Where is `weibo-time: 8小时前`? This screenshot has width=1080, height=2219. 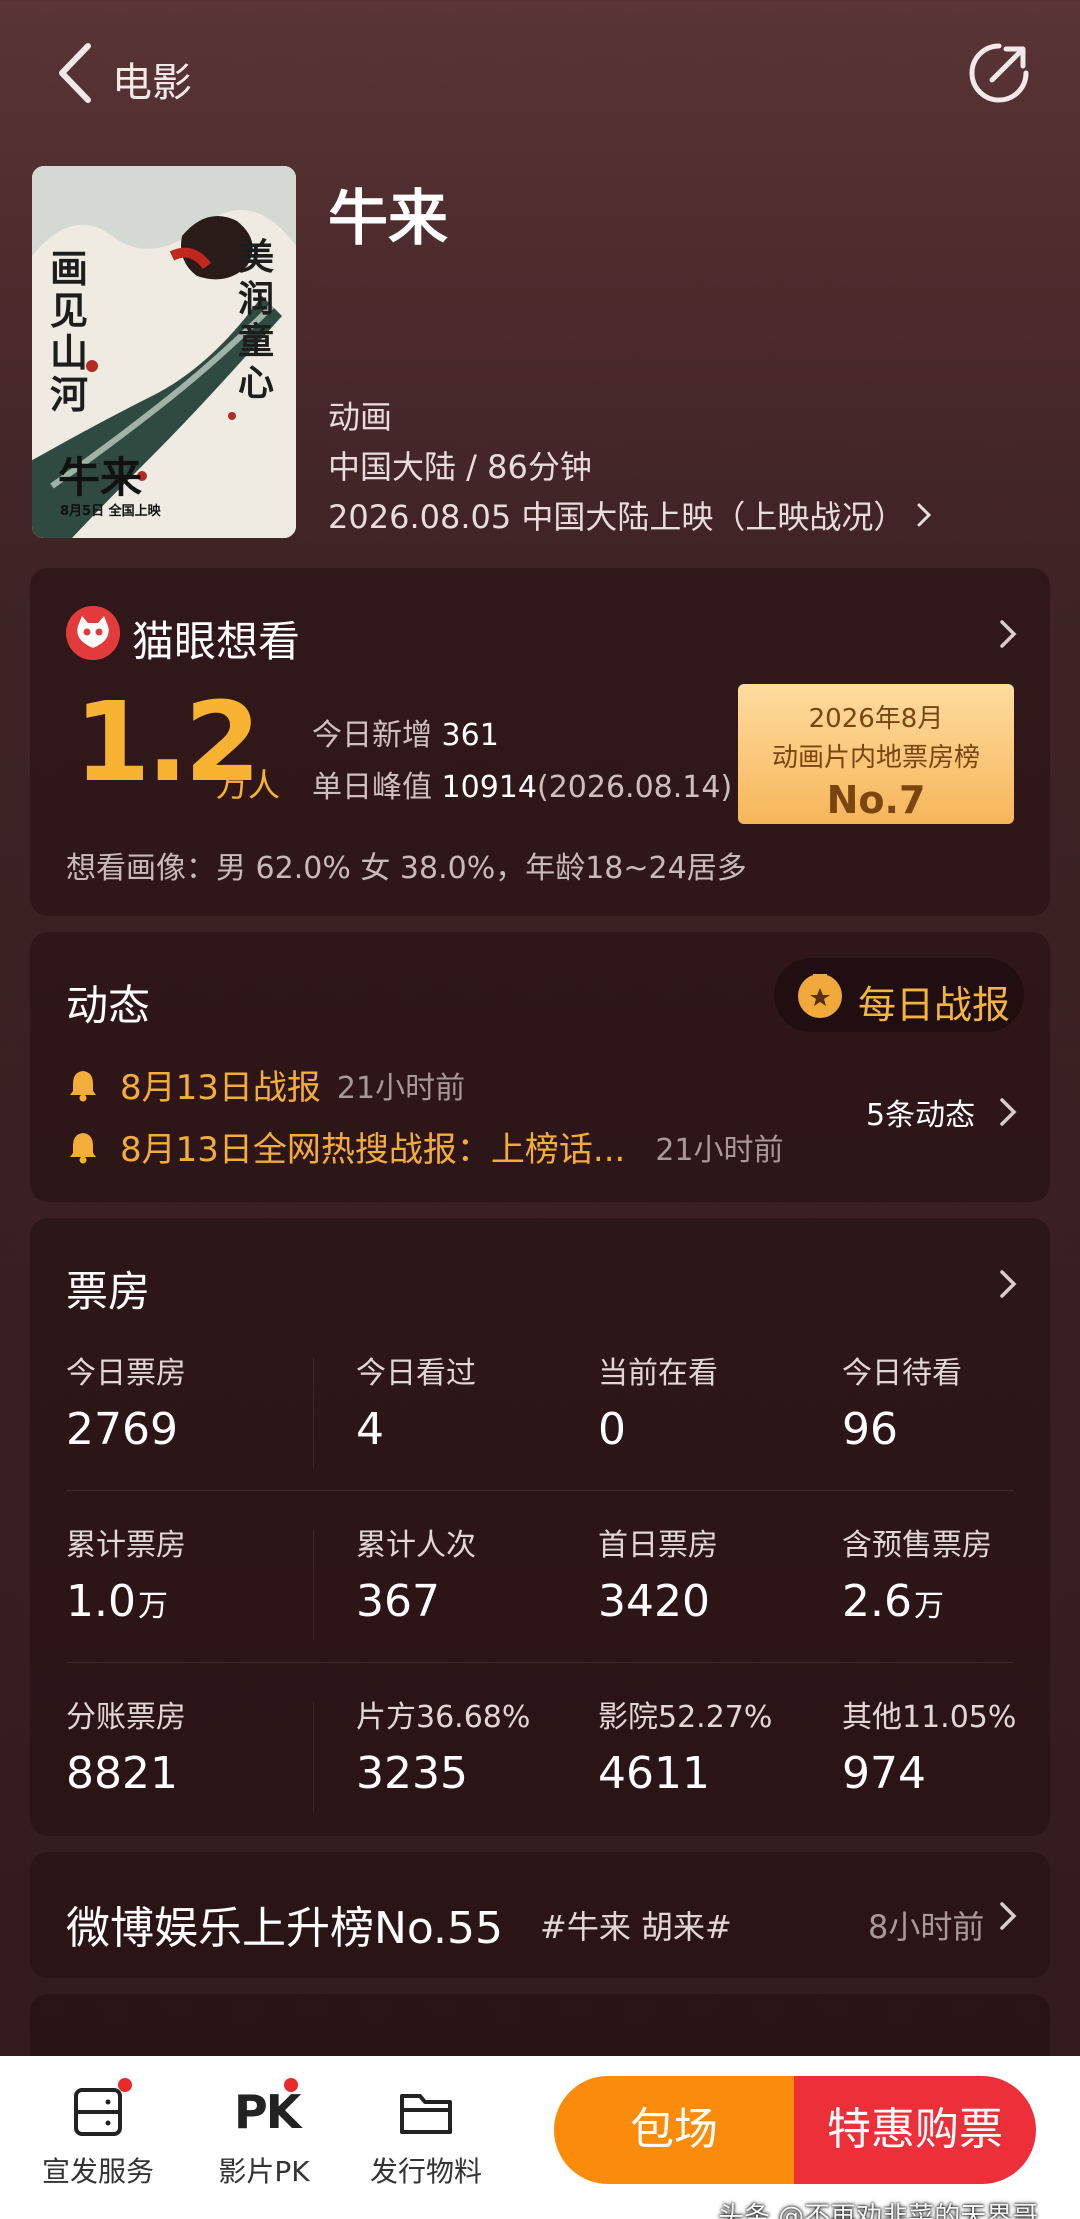
weibo-time: 8小时前 is located at coordinates (926, 1927).